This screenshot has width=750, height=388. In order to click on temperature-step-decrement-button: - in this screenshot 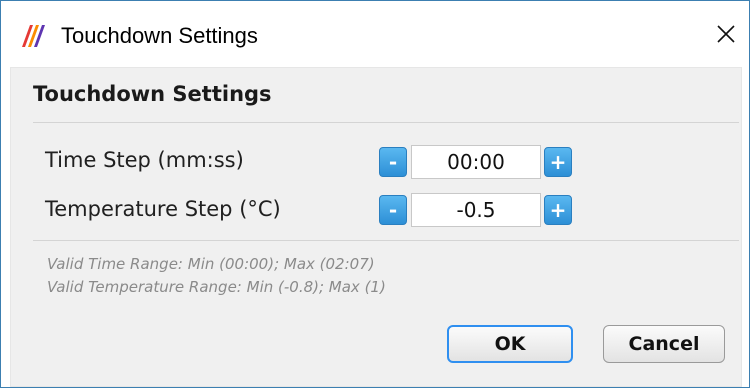, I will do `click(393, 210)`.